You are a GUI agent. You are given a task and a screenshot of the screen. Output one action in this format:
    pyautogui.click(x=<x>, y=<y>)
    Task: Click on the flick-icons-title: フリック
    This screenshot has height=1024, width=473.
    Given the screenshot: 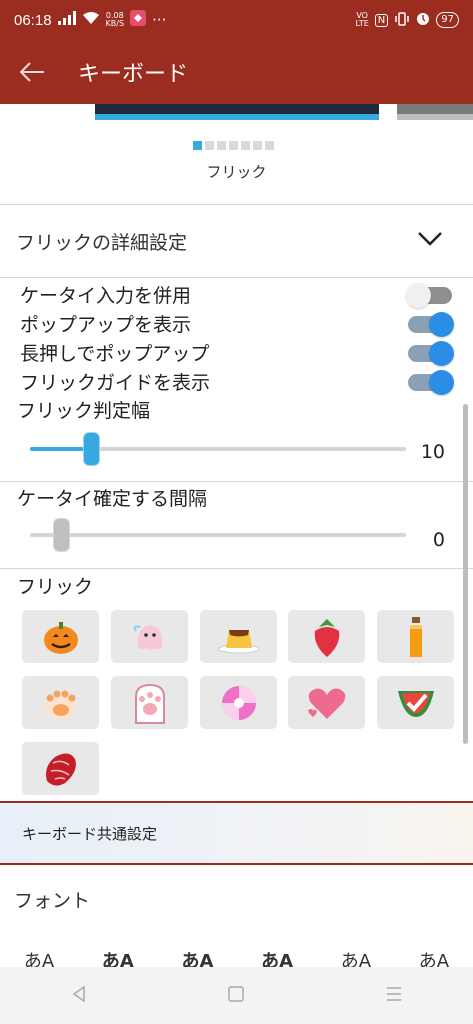 What is the action you would take?
    pyautogui.click(x=55, y=587)
    